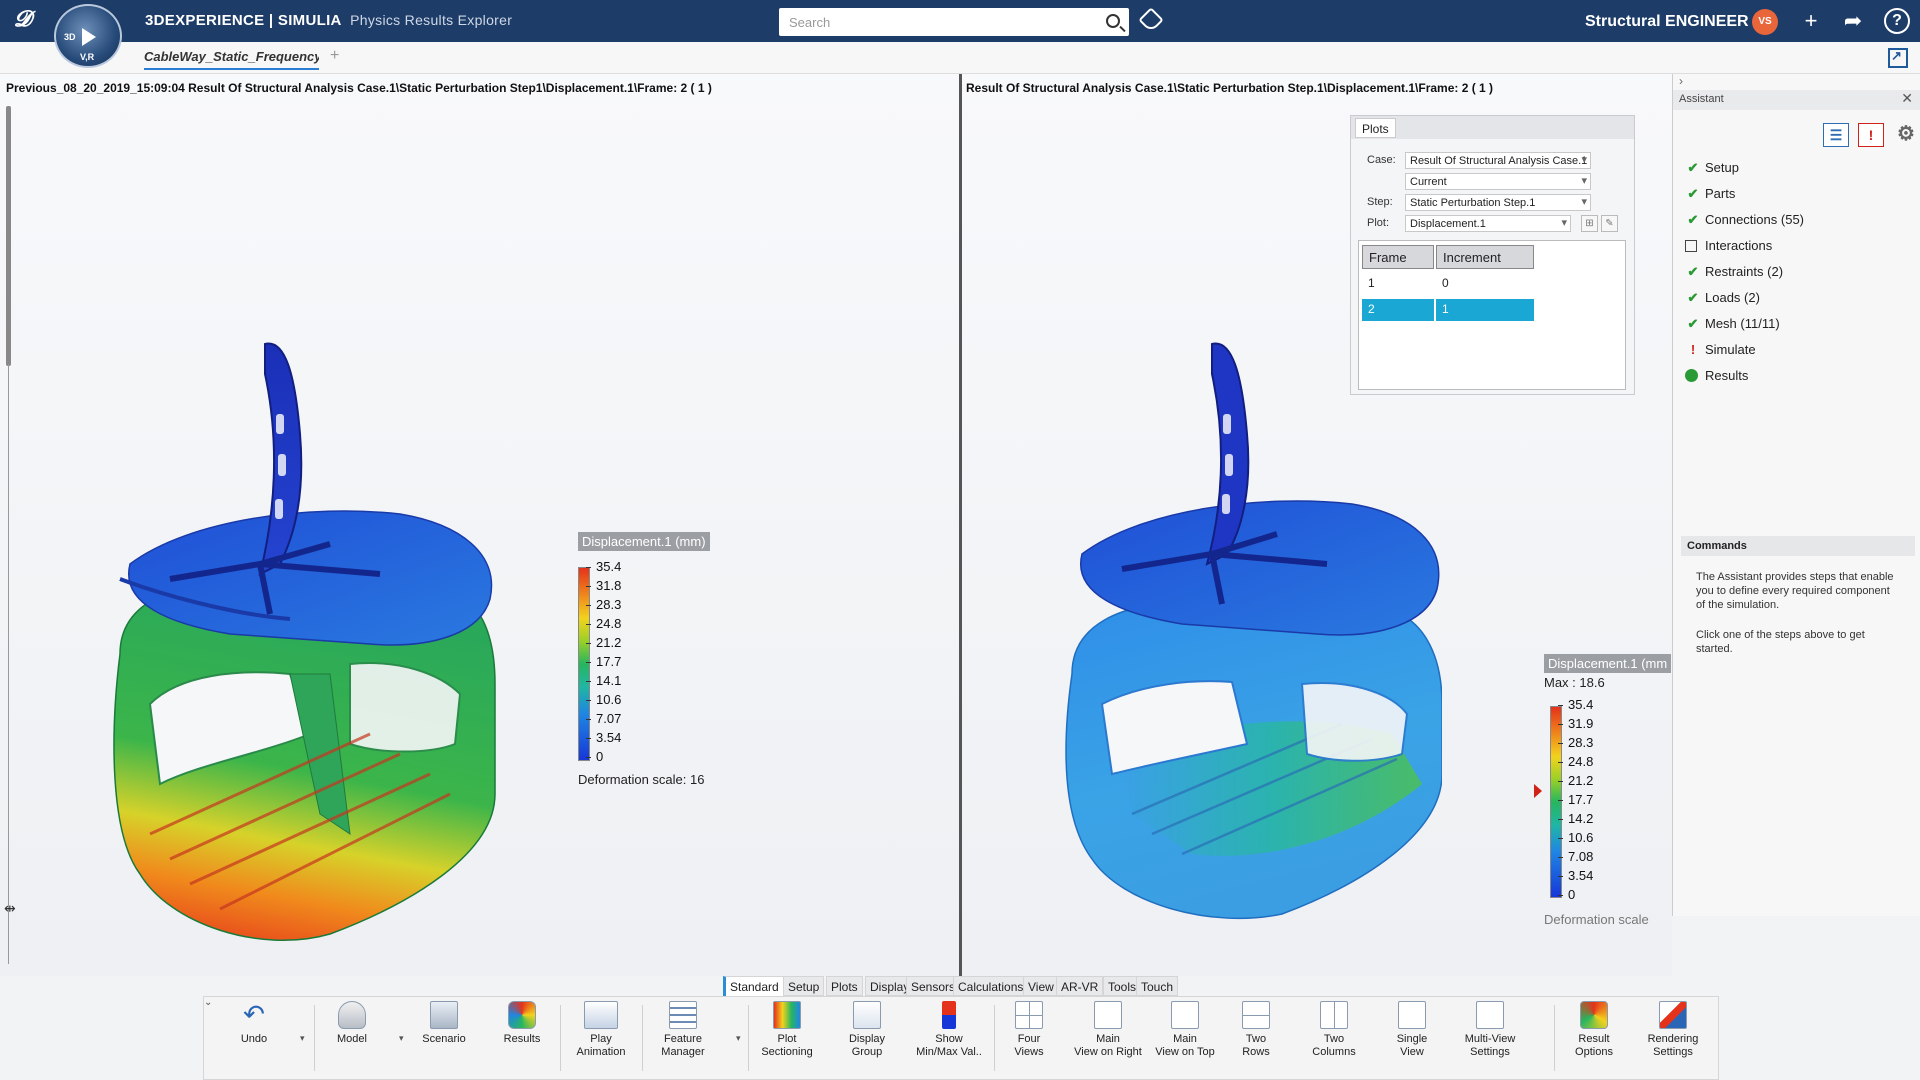  Describe the element at coordinates (1256, 1030) in the screenshot. I see `two-rows-button: Two Rows` at that location.